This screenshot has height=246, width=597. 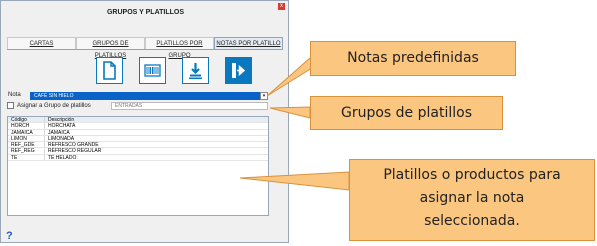 I want to click on callout-notas-predefinidas: Notas predefinidas, so click(x=413, y=58).